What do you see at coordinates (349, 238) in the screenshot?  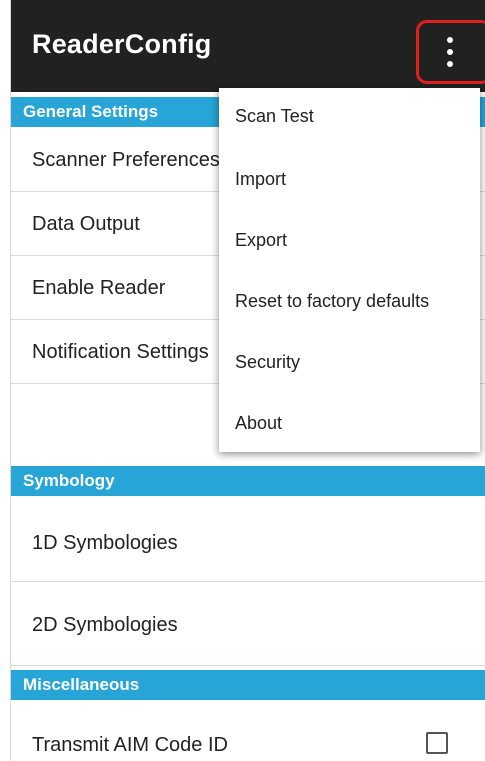 I see `menu-item-export: Export` at bounding box center [349, 238].